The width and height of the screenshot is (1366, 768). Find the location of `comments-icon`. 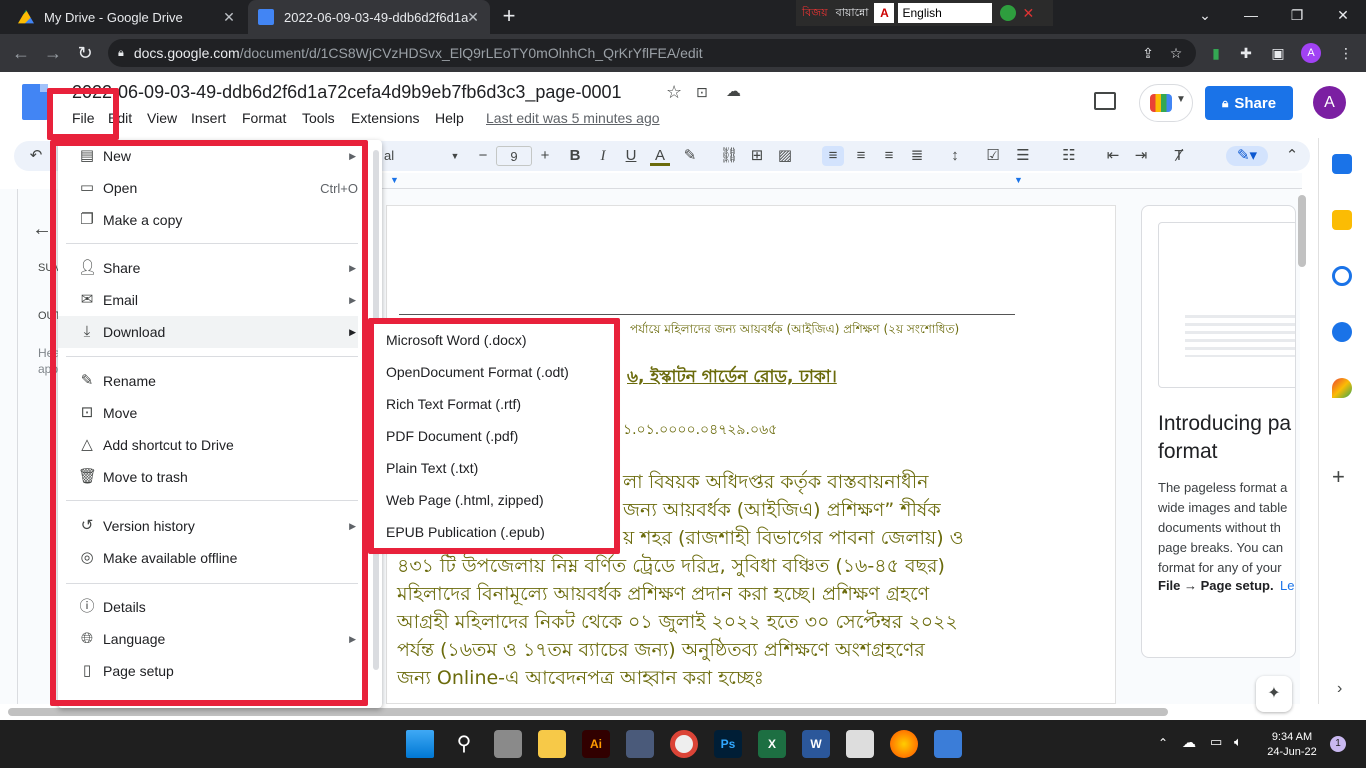

comments-icon is located at coordinates (1105, 101).